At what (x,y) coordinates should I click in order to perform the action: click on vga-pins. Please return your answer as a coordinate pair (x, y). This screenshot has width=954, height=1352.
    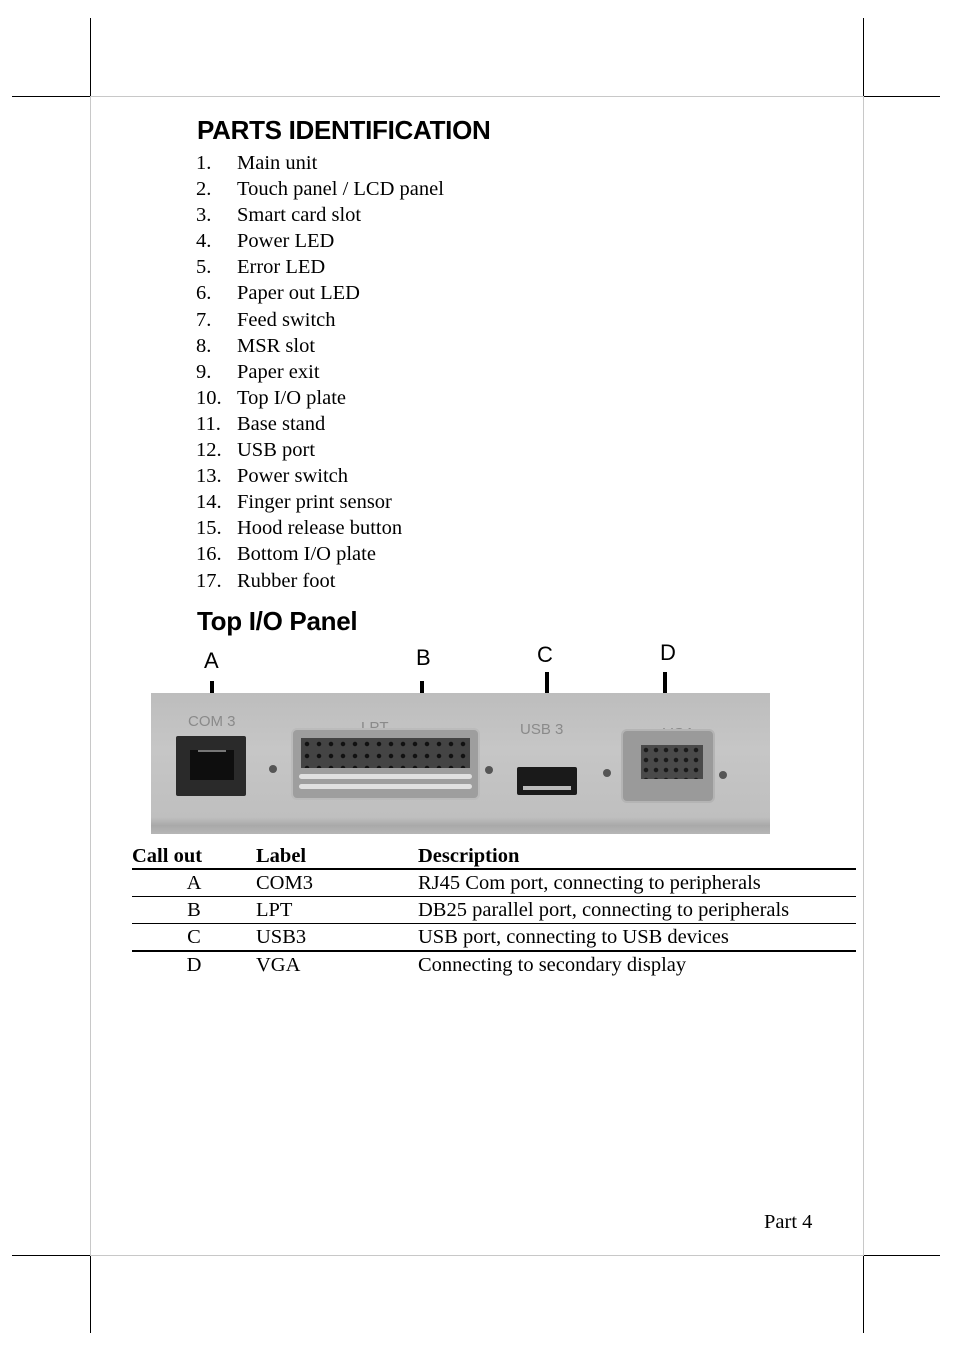
    Looking at the image, I should click on (672, 762).